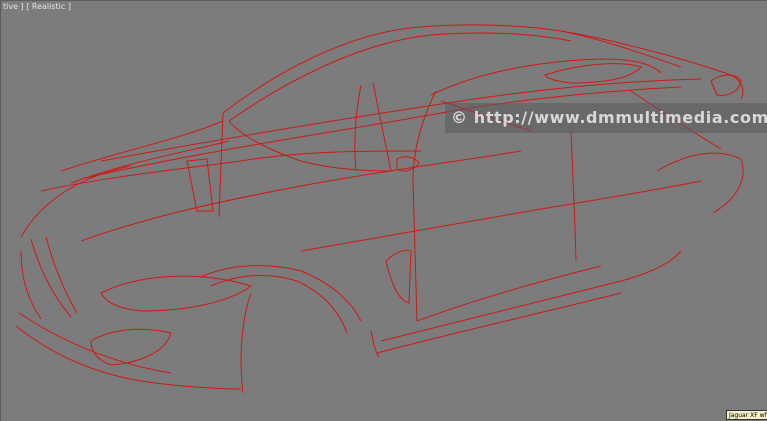 The height and width of the screenshot is (421, 767). Describe the element at coordinates (700, 183) in the screenshot. I see `wire-rear-arch` at that location.